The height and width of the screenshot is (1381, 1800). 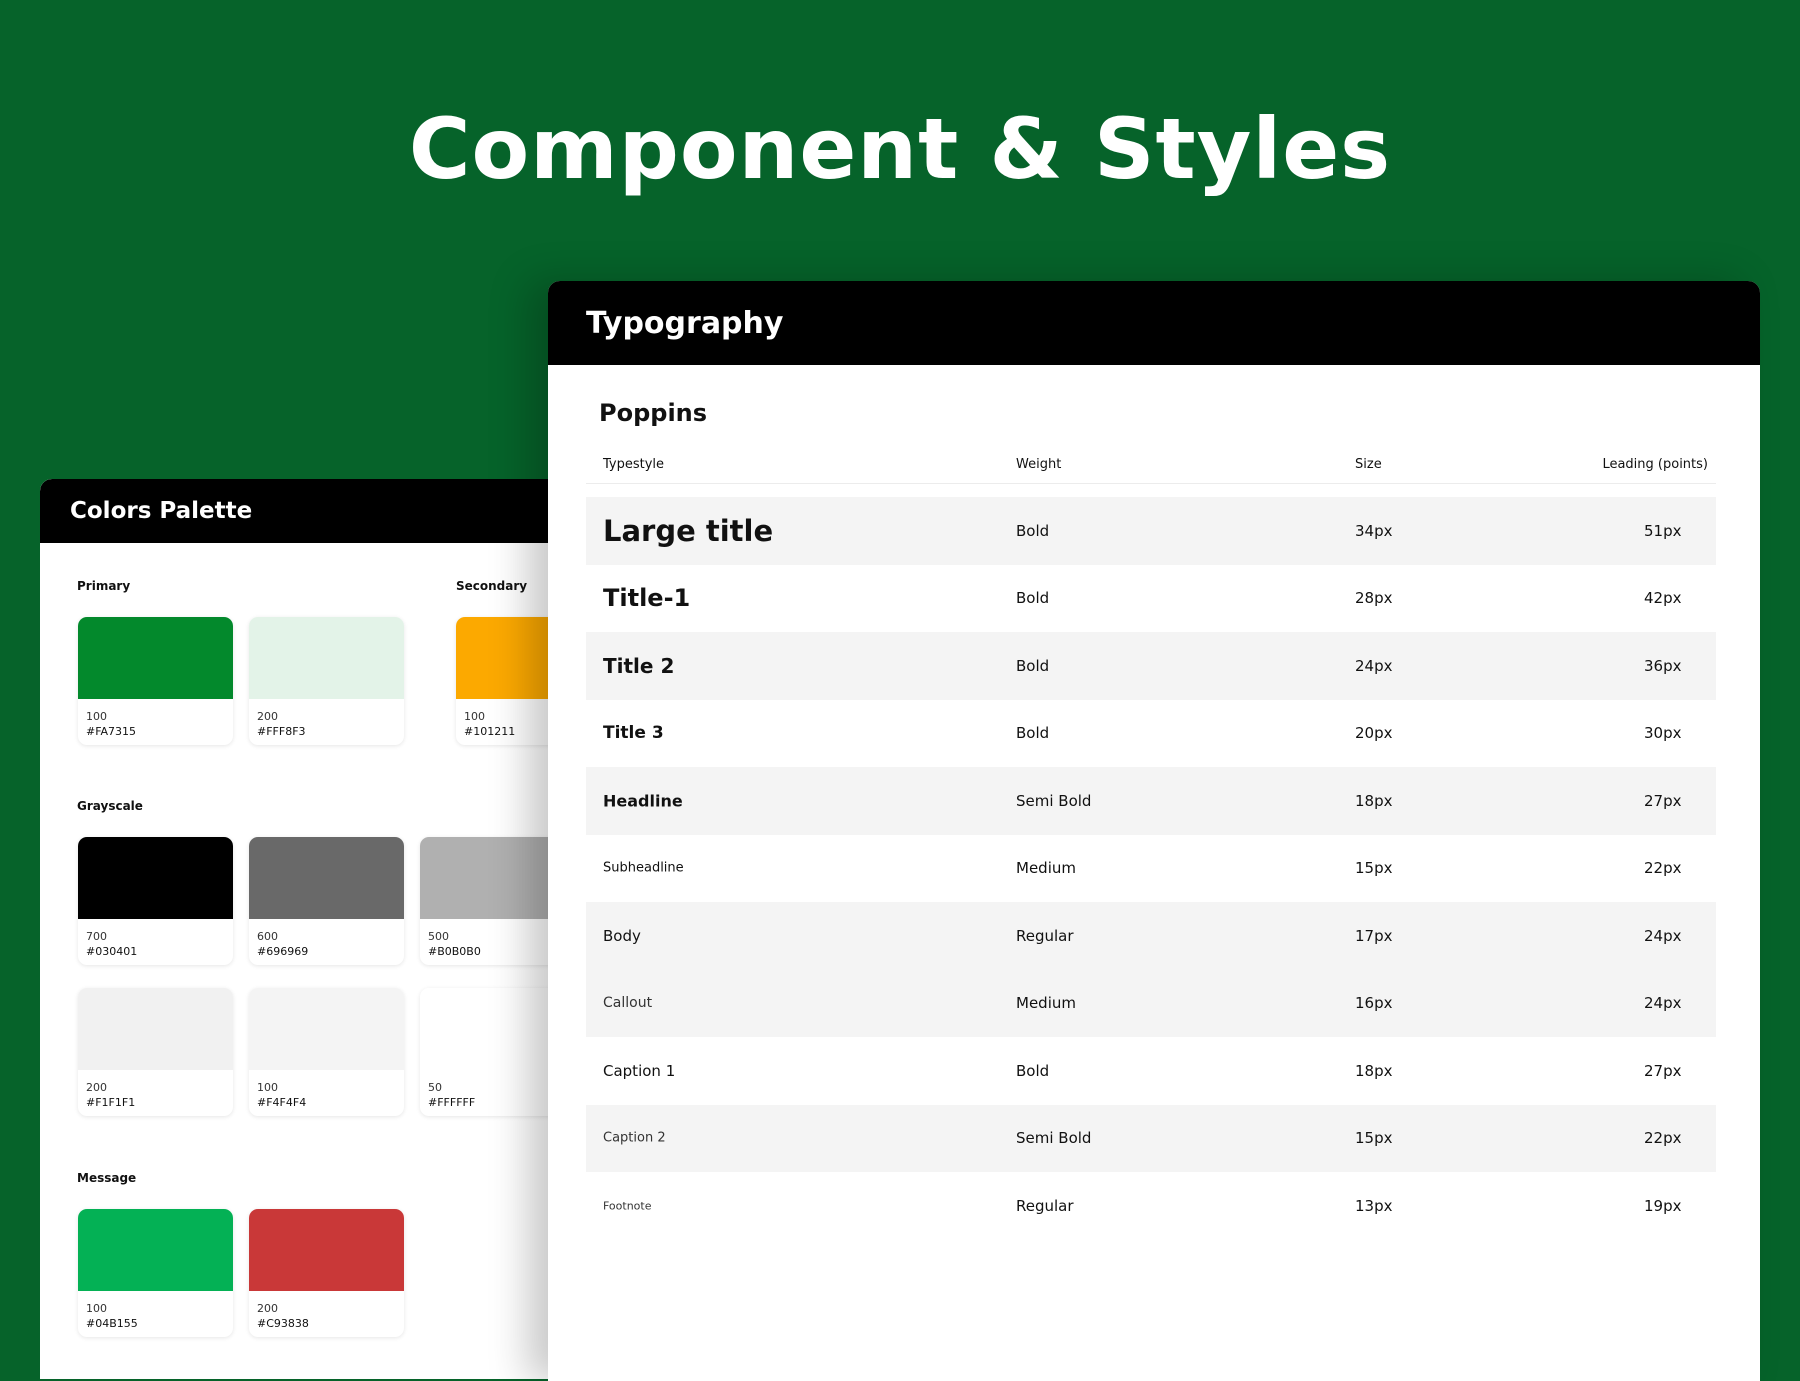 What do you see at coordinates (1374, 598) in the screenshot?
I see `size-cell: 28px` at bounding box center [1374, 598].